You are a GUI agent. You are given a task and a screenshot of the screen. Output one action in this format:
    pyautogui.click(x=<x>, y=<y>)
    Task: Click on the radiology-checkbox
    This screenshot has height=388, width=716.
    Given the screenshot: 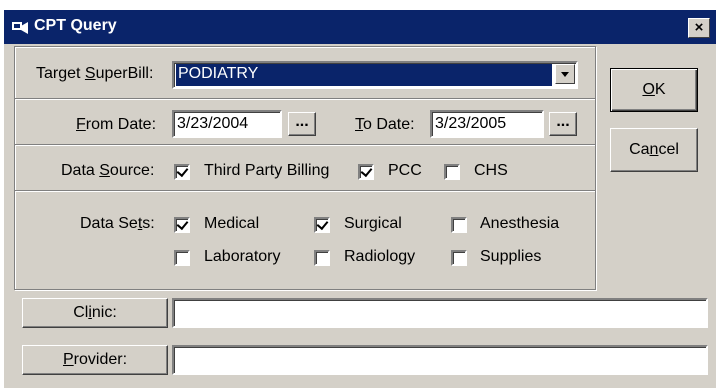 What is the action you would take?
    pyautogui.click(x=322, y=258)
    